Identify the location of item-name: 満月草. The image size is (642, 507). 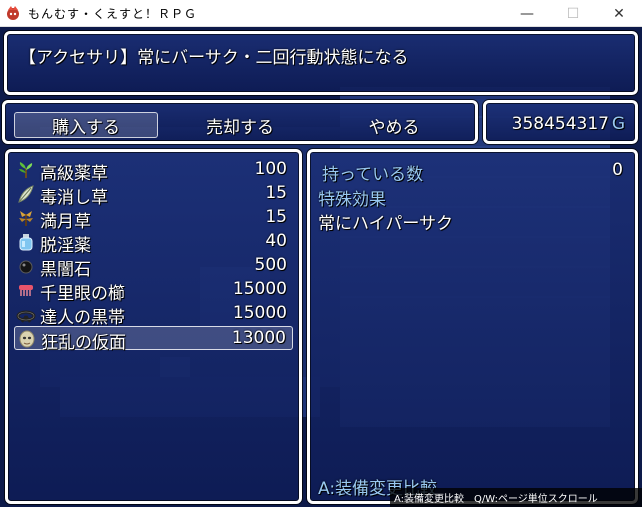
(65, 222).